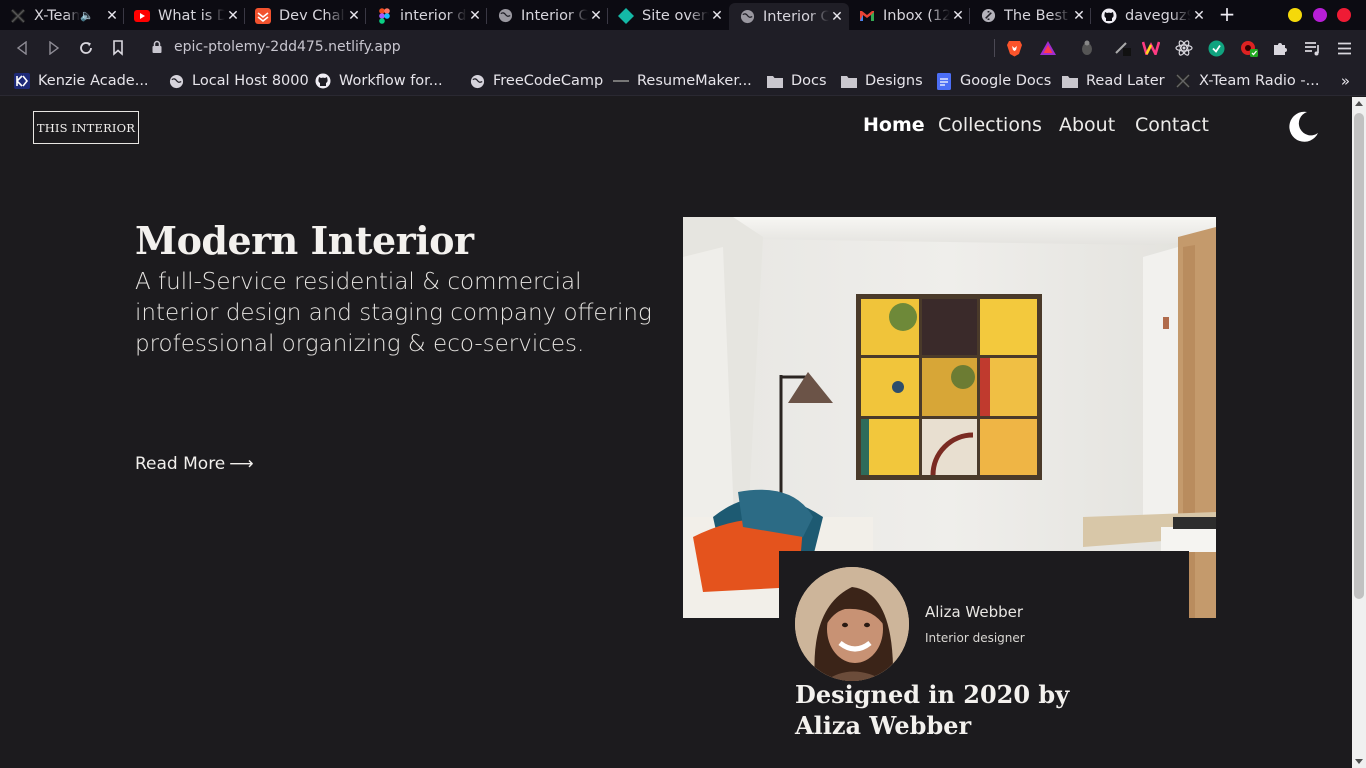 Image resolution: width=1366 pixels, height=768 pixels. Describe the element at coordinates (683, 48) in the screenshot. I see `browser-toolbar: epic-ptolemy-2dd475.netlify.app` at that location.